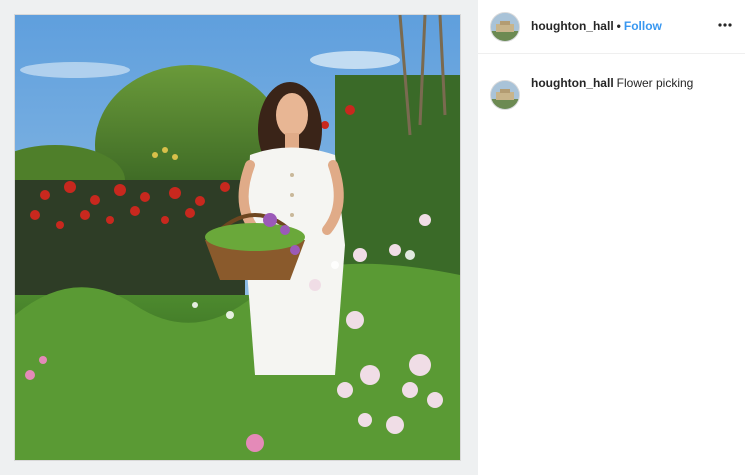 Image resolution: width=745 pixels, height=475 pixels. Describe the element at coordinates (643, 26) in the screenshot. I see `follow-button: Follow` at that location.